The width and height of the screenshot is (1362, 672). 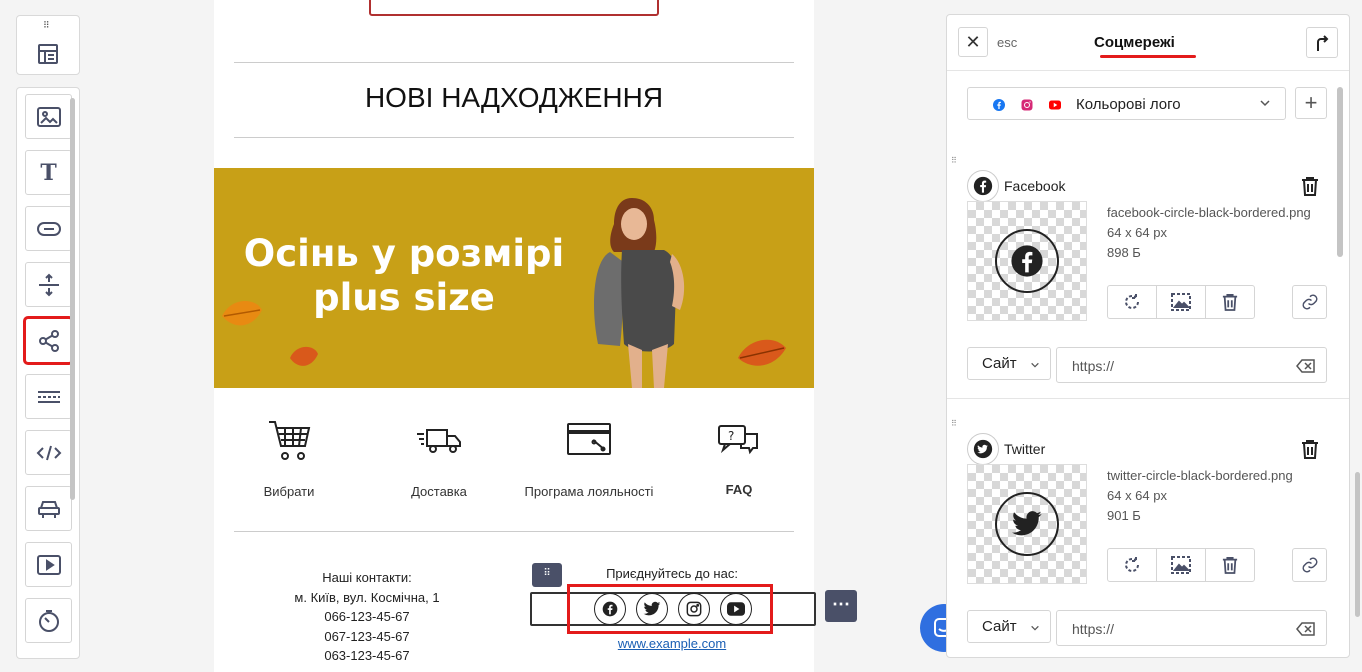 What do you see at coordinates (547, 575) in the screenshot?
I see `block-drag-handle: ⠿` at bounding box center [547, 575].